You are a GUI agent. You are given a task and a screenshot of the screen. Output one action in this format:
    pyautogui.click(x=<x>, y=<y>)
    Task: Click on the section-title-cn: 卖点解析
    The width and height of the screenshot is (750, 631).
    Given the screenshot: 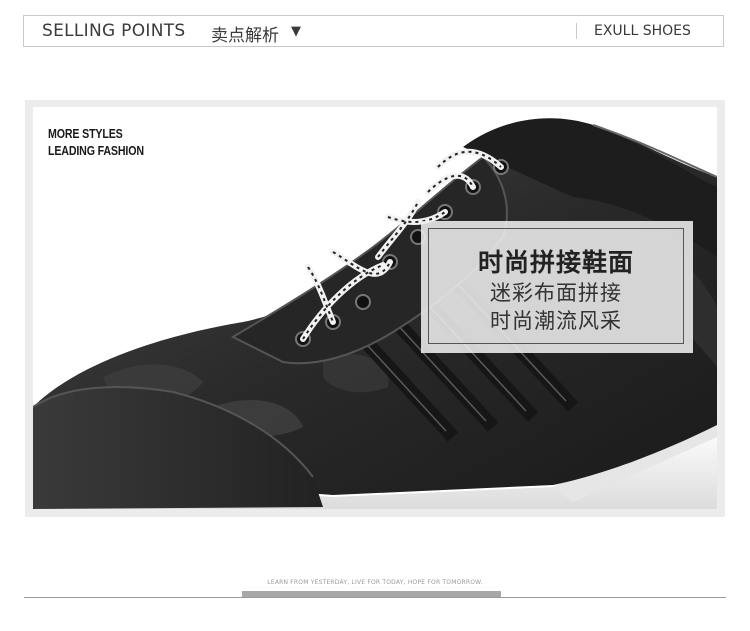 What is the action you would take?
    pyautogui.click(x=245, y=36)
    